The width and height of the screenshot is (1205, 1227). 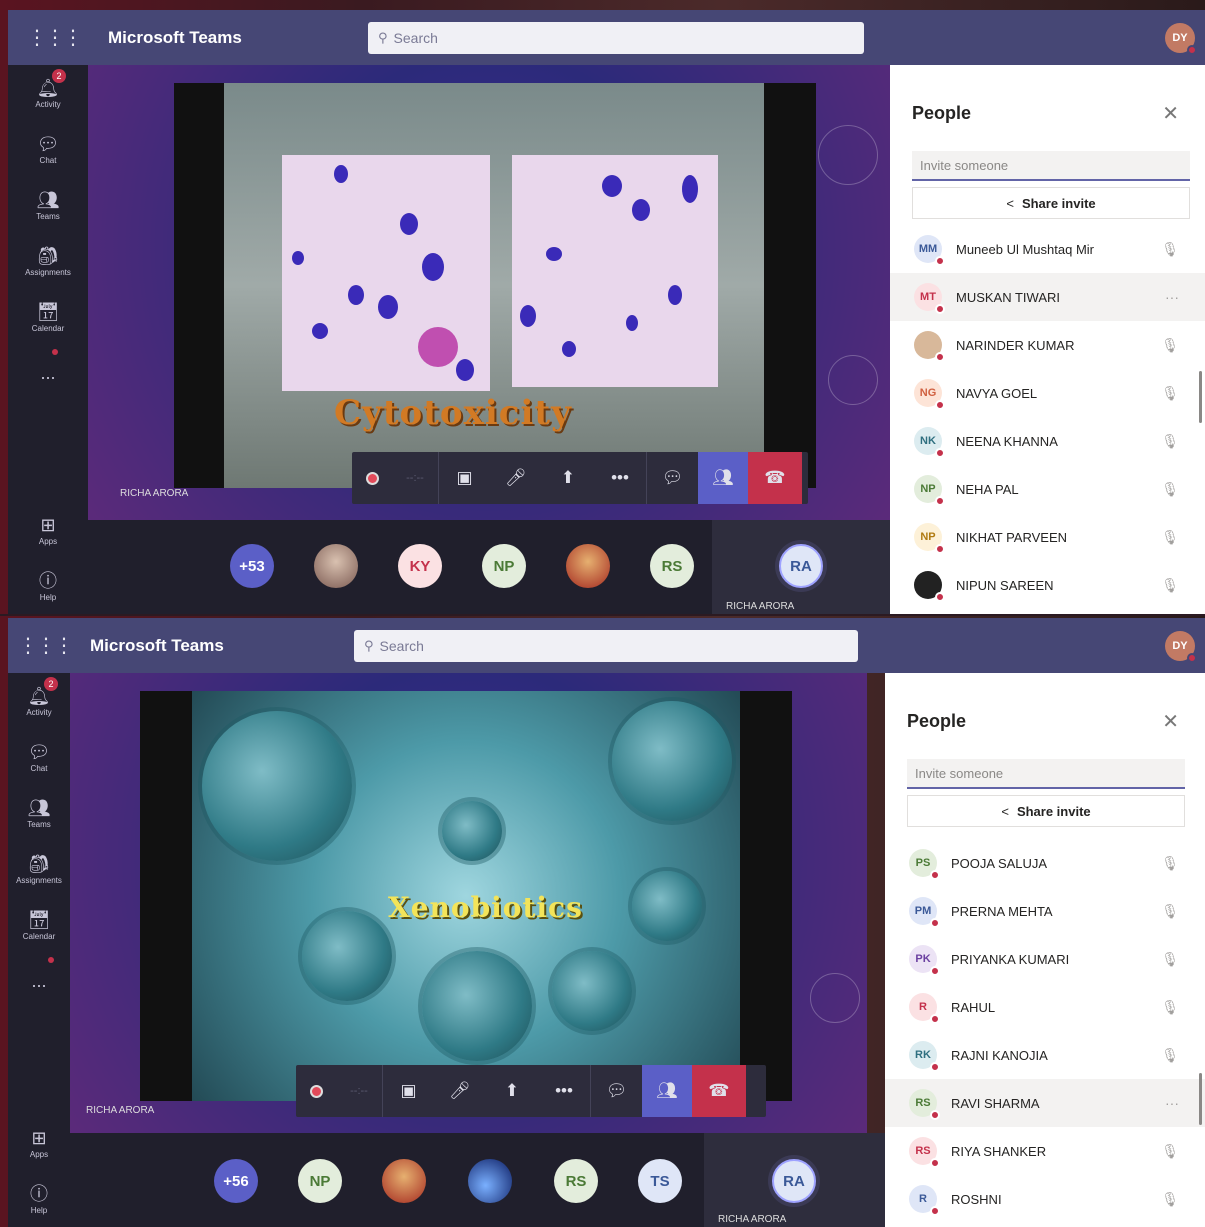 I want to click on participant-row: PS POOJA SALUJA 🎙︎, so click(x=1045, y=863).